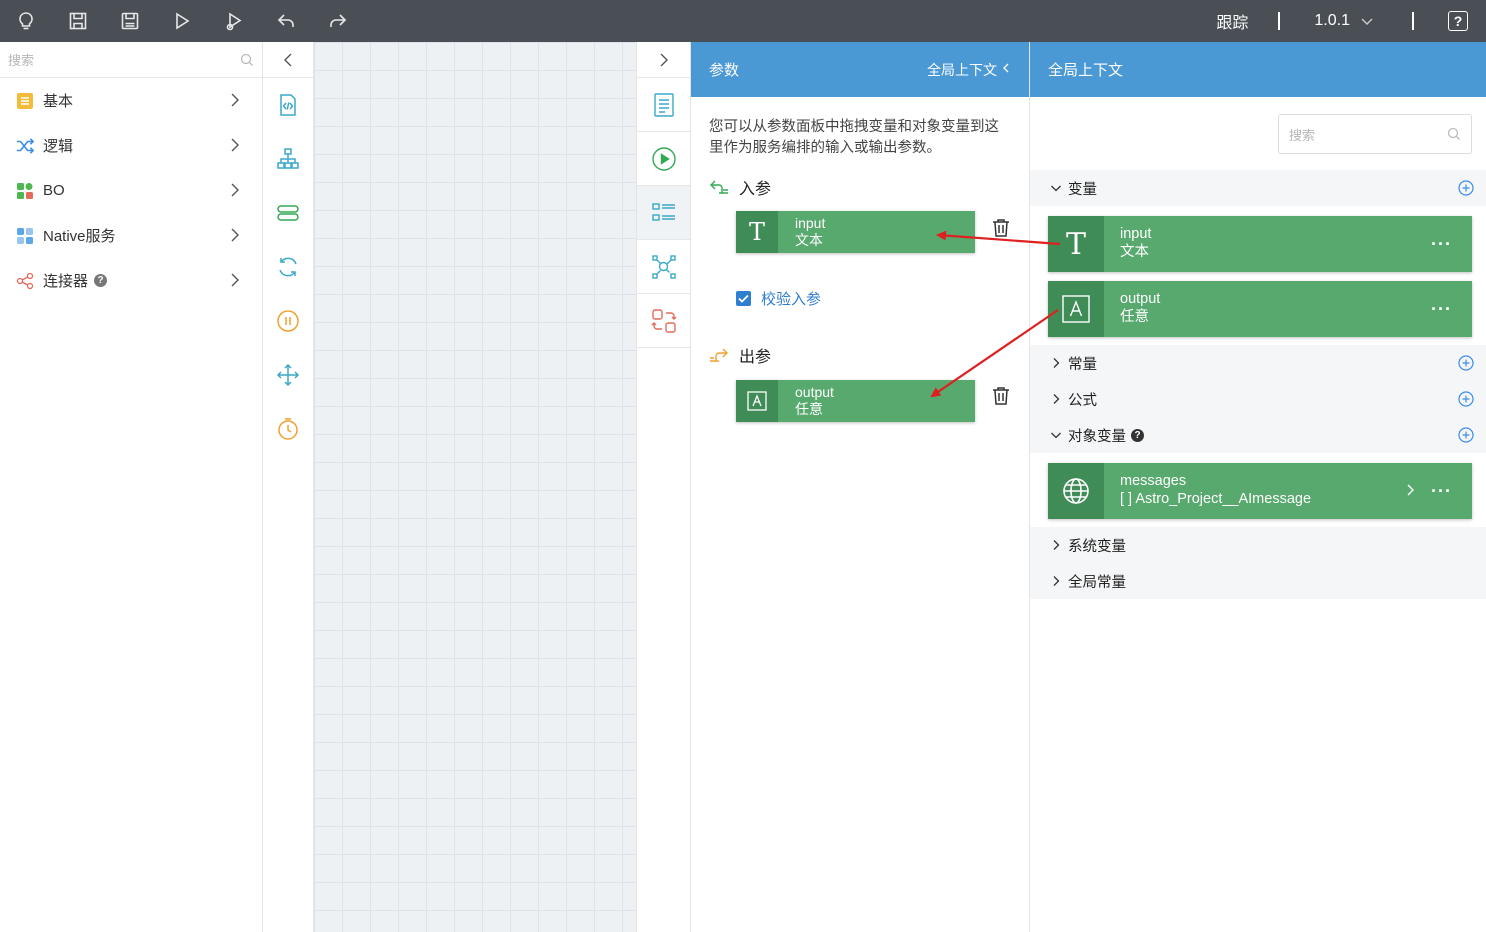 The height and width of the screenshot is (932, 1486). What do you see at coordinates (1082, 189) in the screenshot?
I see `group-label: 变量` at bounding box center [1082, 189].